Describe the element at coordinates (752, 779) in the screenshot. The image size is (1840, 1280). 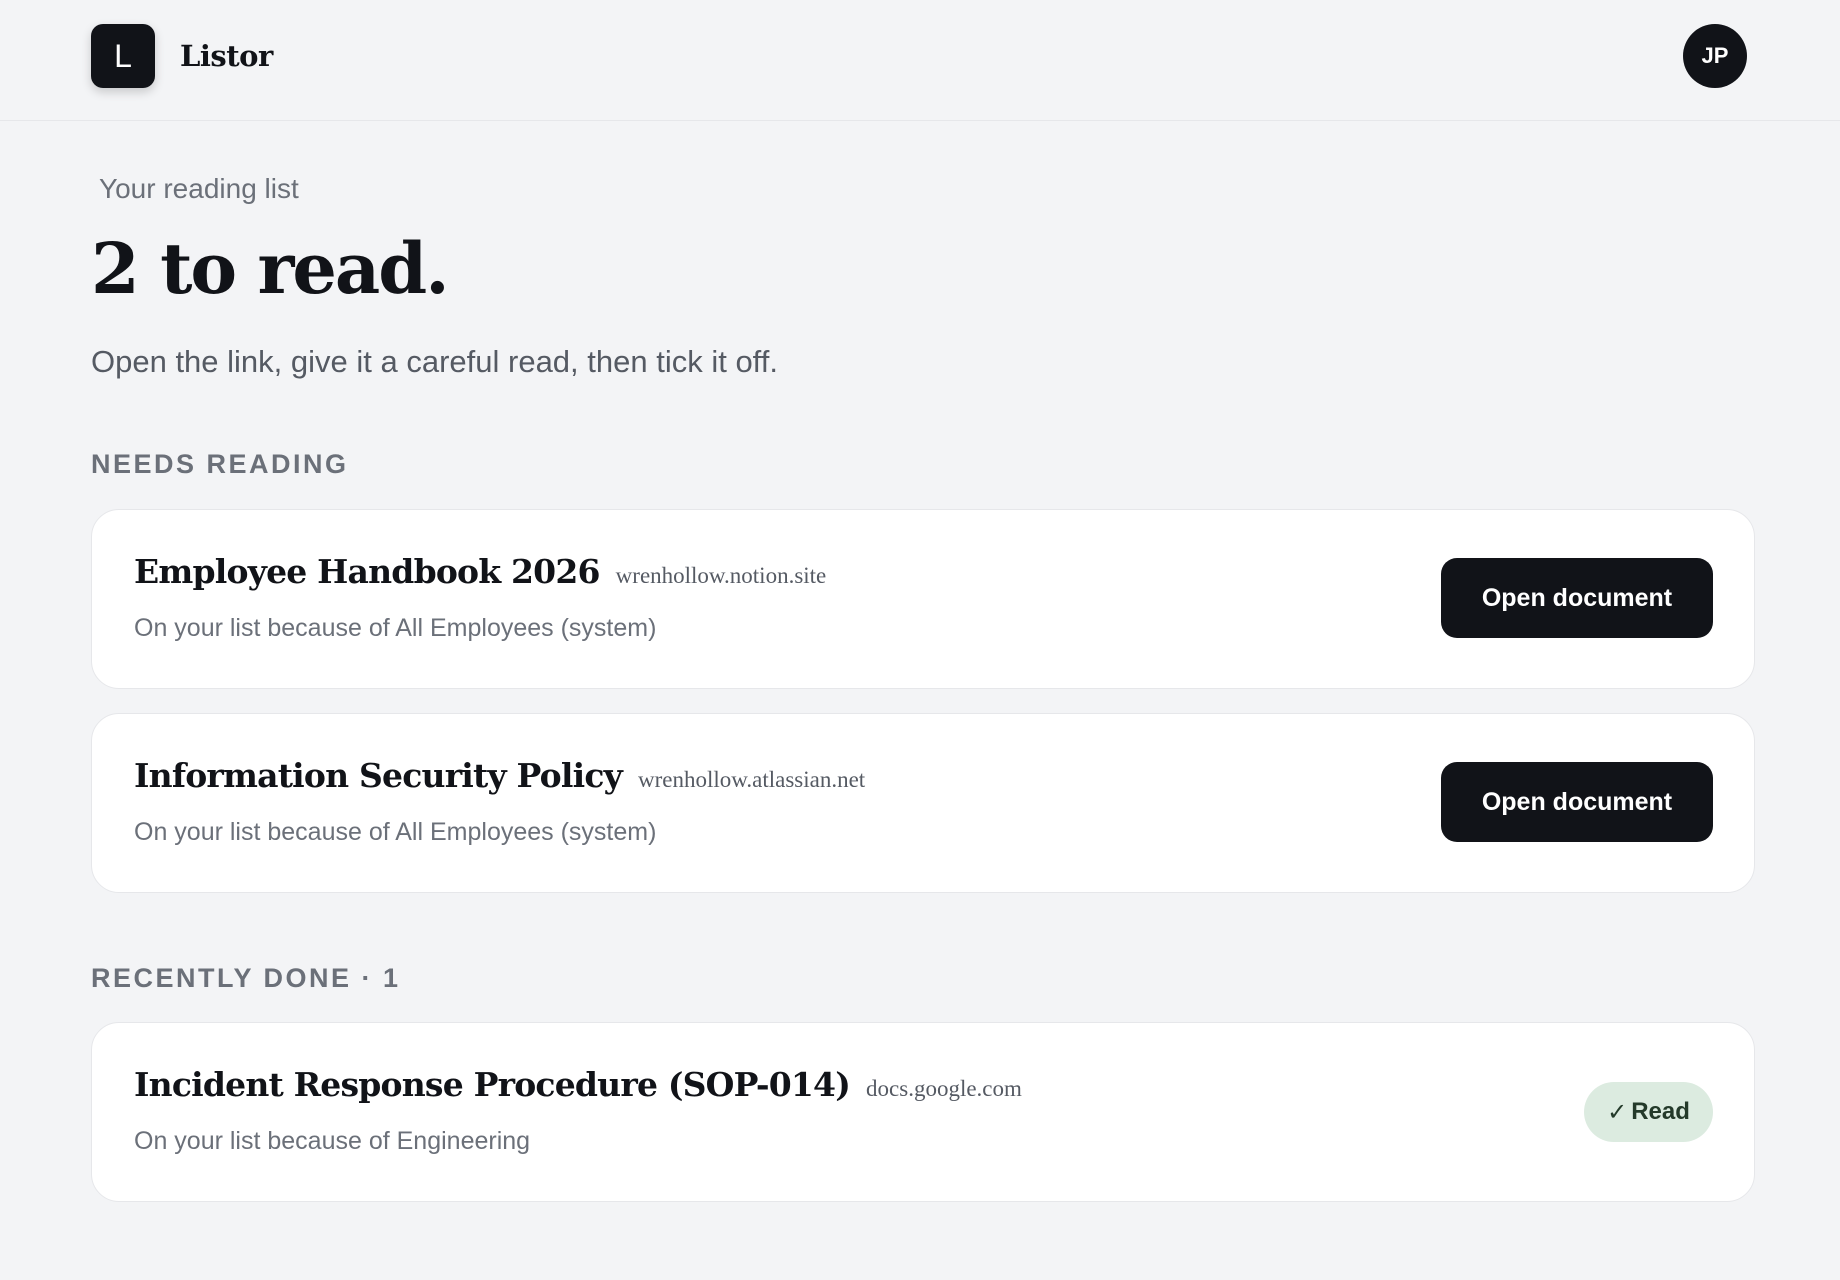
I see `document-domain: wrenhollow.atlassian.net` at that location.